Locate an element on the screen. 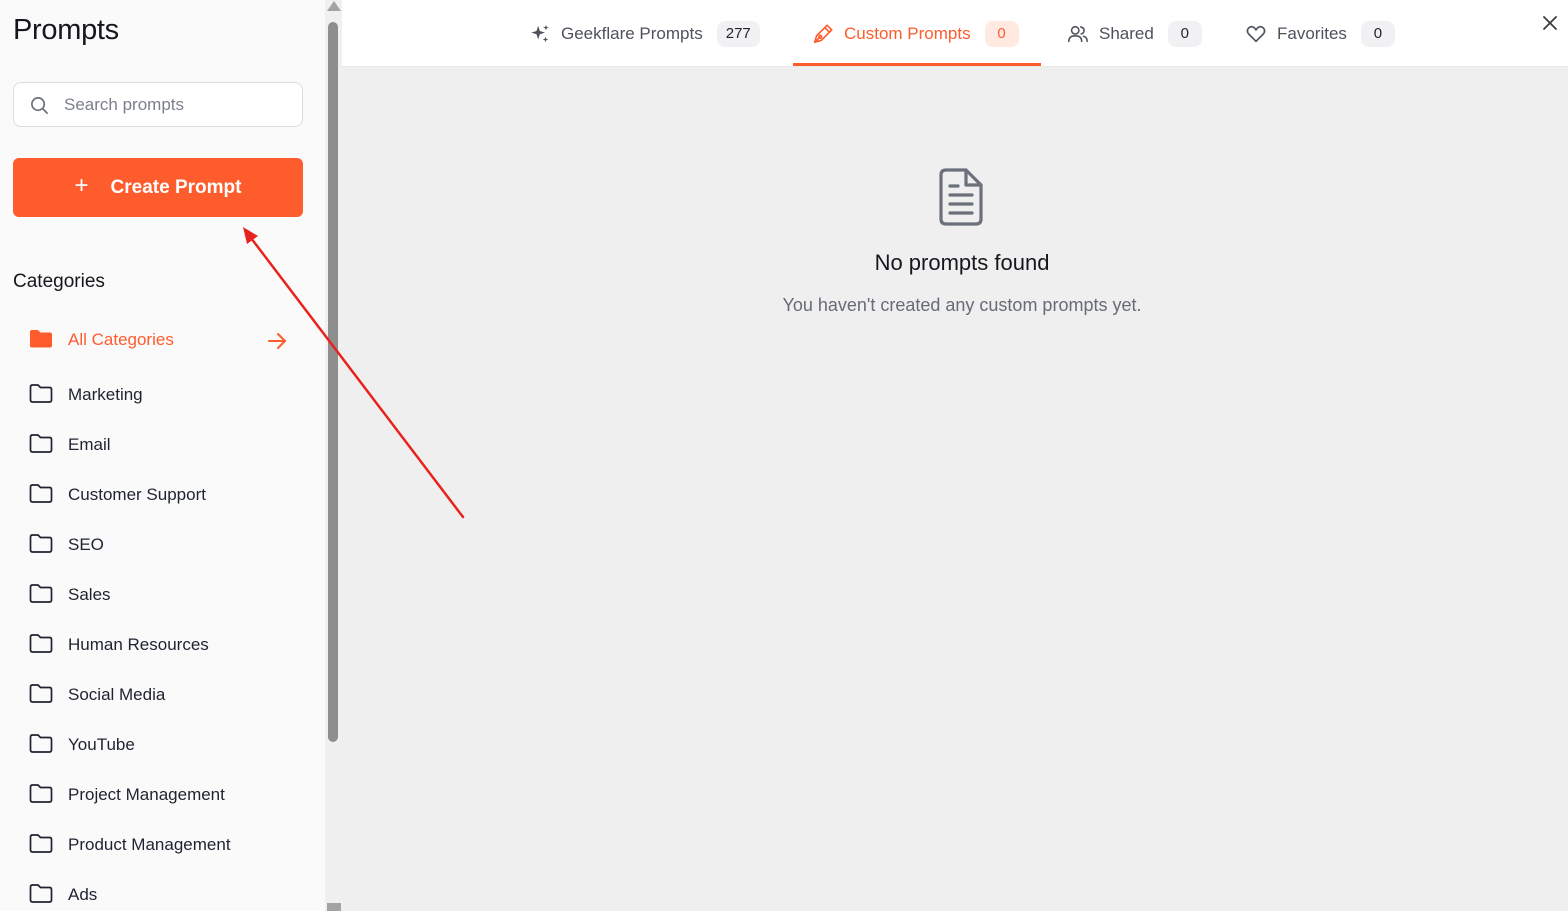 This screenshot has height=911, width=1568. category-label: Customer Support is located at coordinates (137, 494).